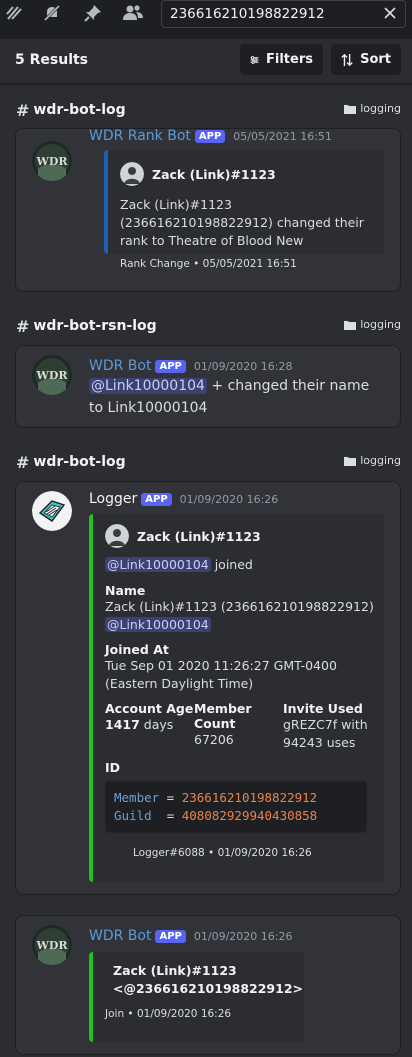  Describe the element at coordinates (249, 815) in the screenshot. I see `code-value: 408082929940430858` at that location.